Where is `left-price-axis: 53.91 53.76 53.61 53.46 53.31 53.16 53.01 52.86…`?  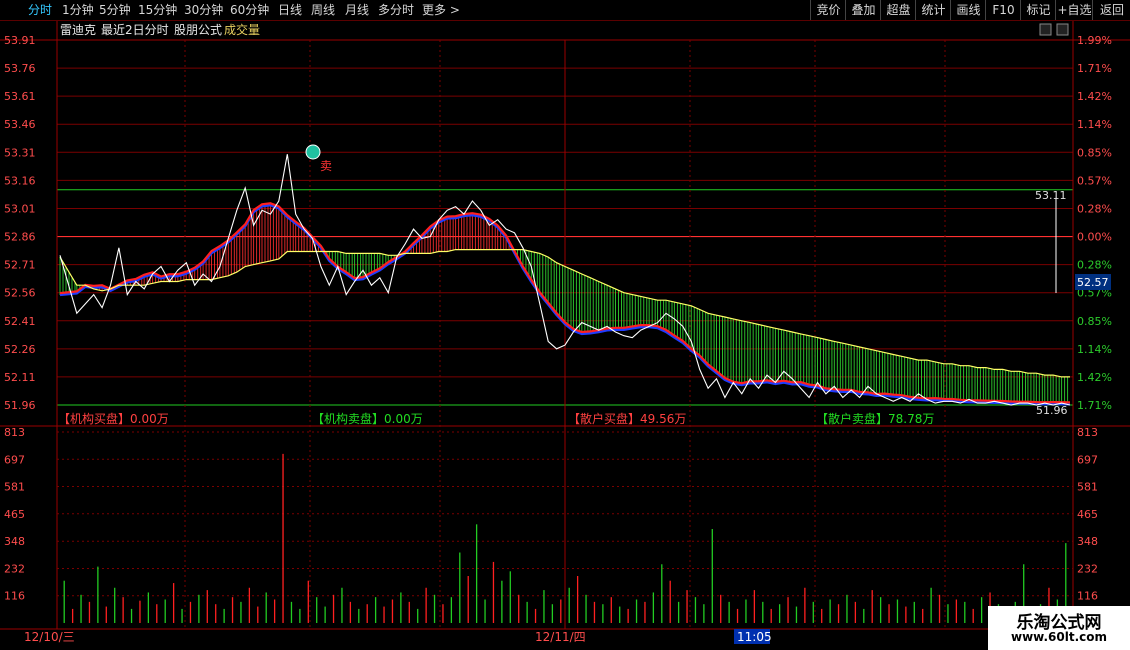
left-price-axis: 53.91 53.76 53.61 53.46 53.31 53.16 53.01 52.86… is located at coordinates (20, 318).